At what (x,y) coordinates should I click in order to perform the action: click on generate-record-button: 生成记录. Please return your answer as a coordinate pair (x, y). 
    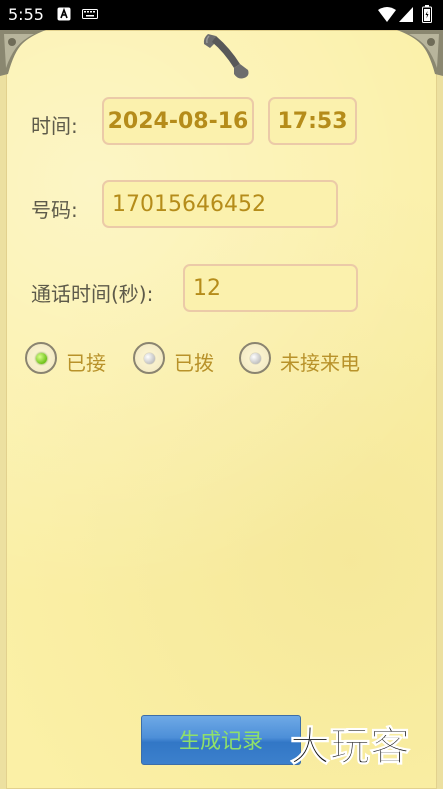
    Looking at the image, I should click on (221, 740).